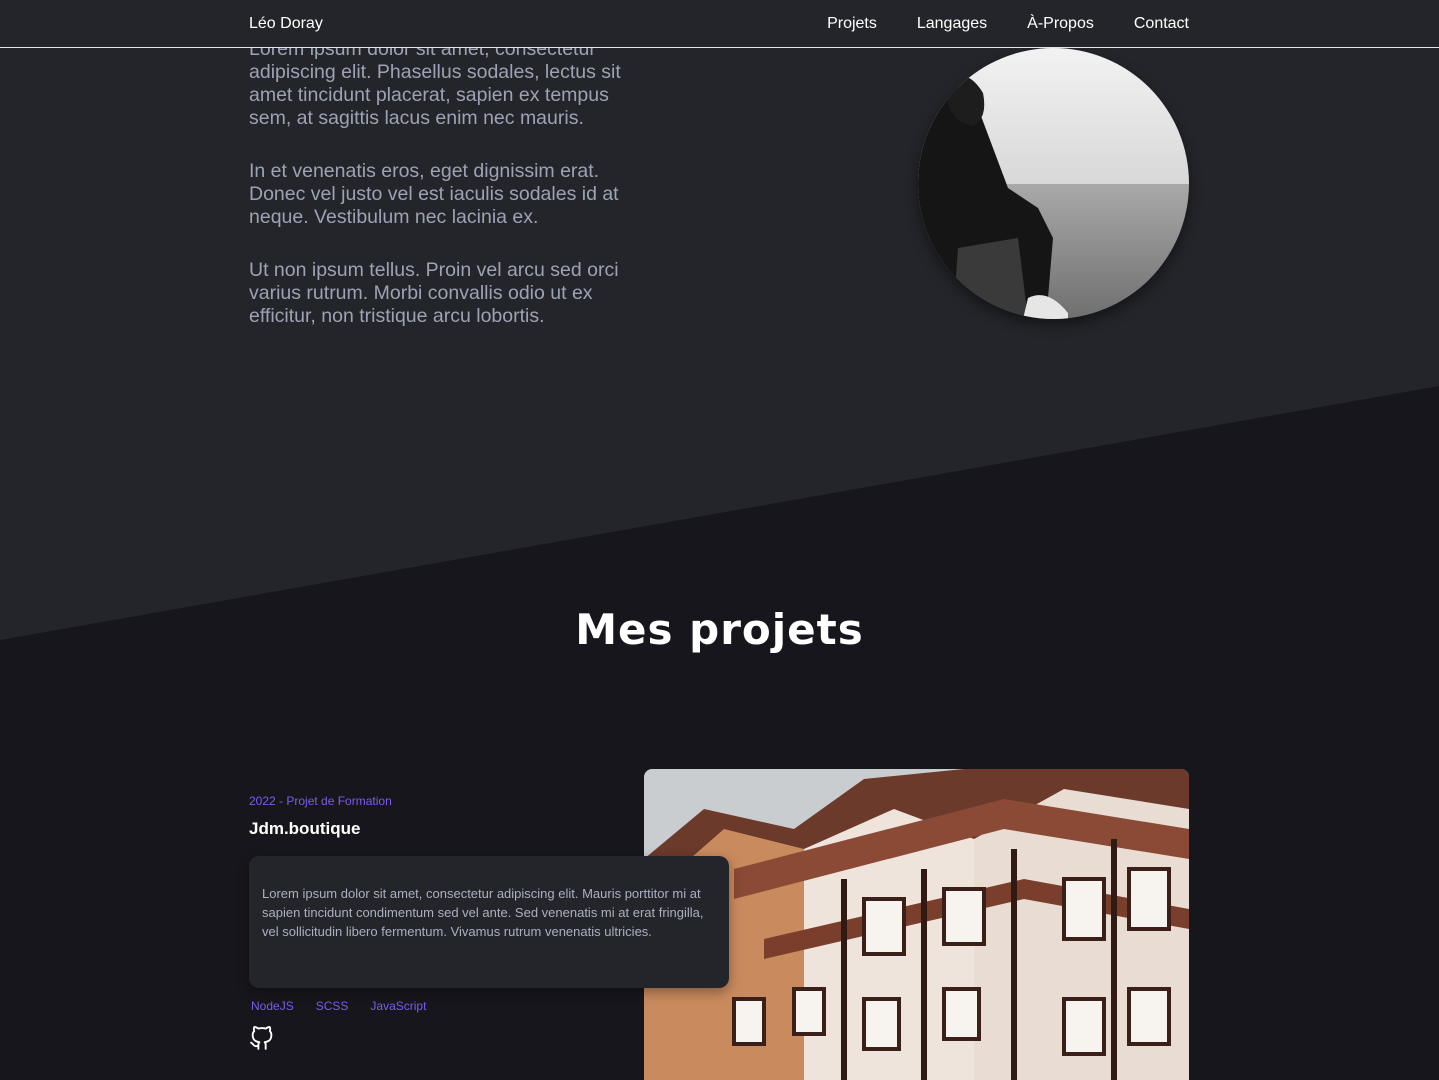 The width and height of the screenshot is (1439, 1080). I want to click on project-tags: NodeJS SCSS JavaScript, so click(338, 1006).